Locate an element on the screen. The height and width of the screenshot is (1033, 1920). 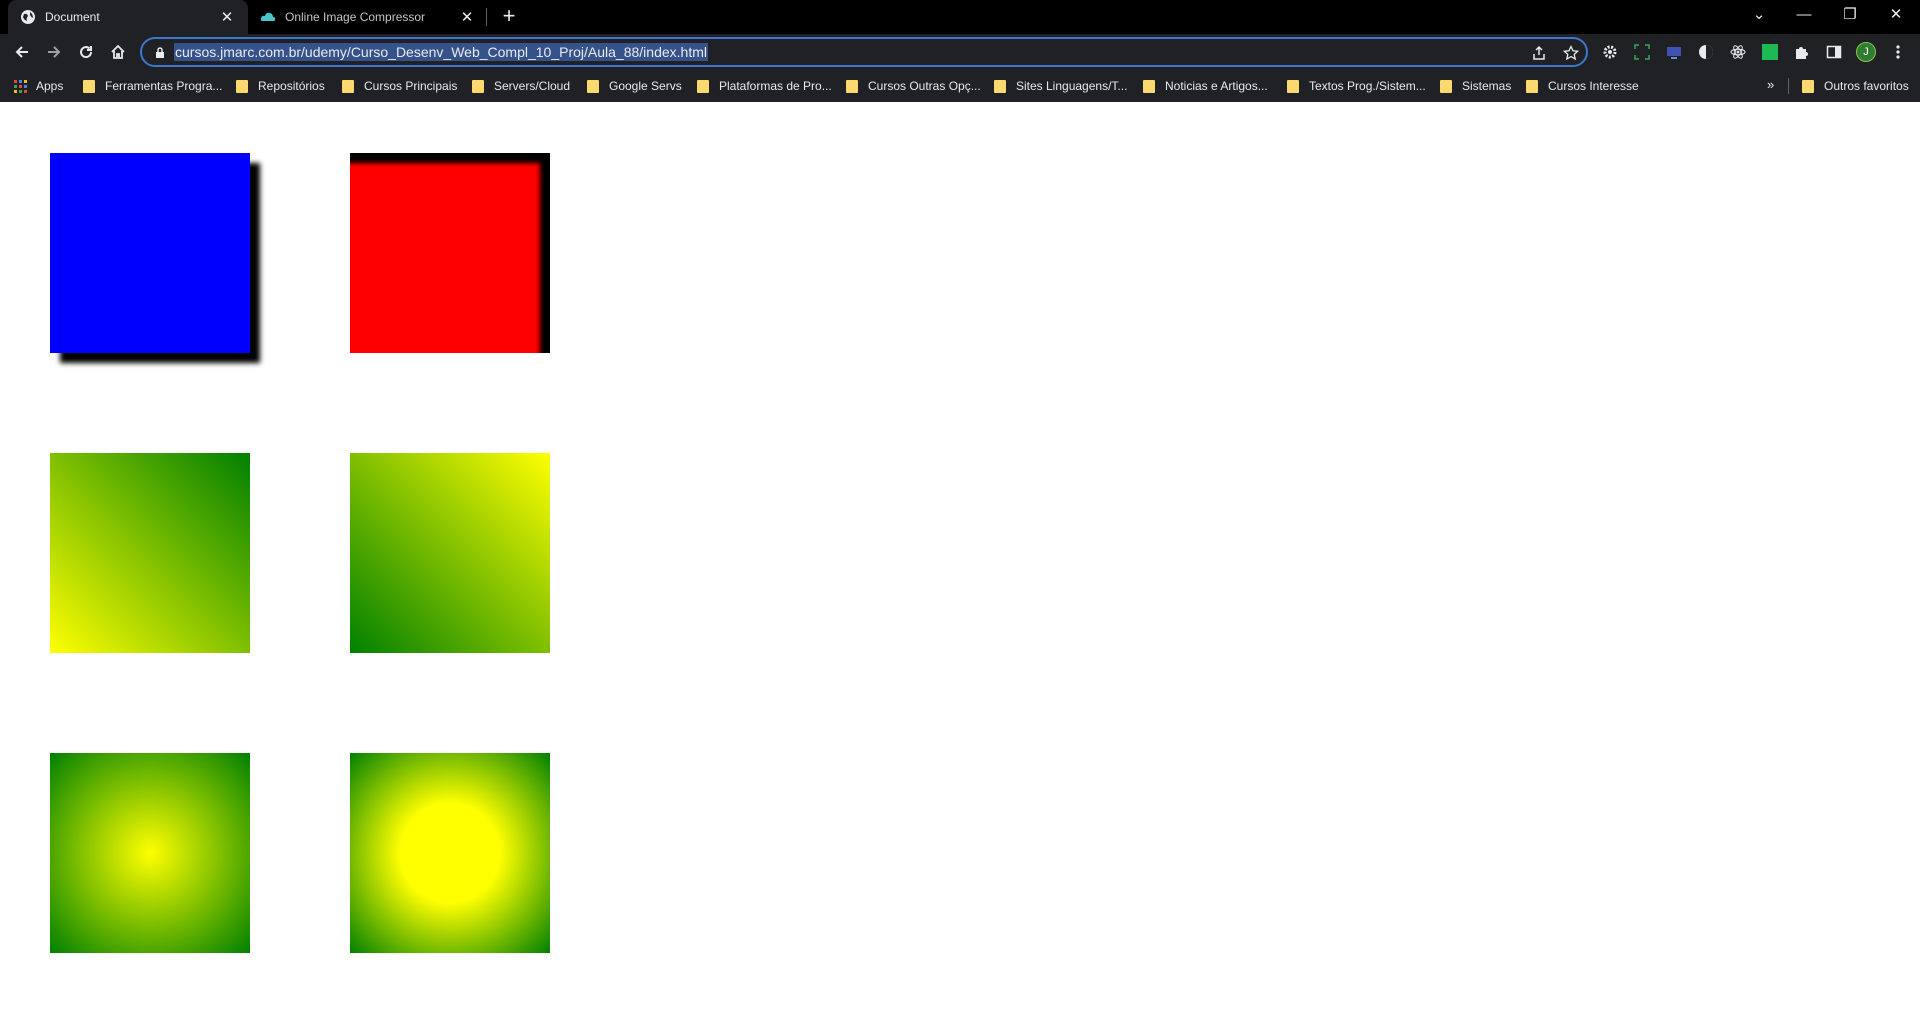
radial-gradient-small-center is located at coordinates (150, 853).